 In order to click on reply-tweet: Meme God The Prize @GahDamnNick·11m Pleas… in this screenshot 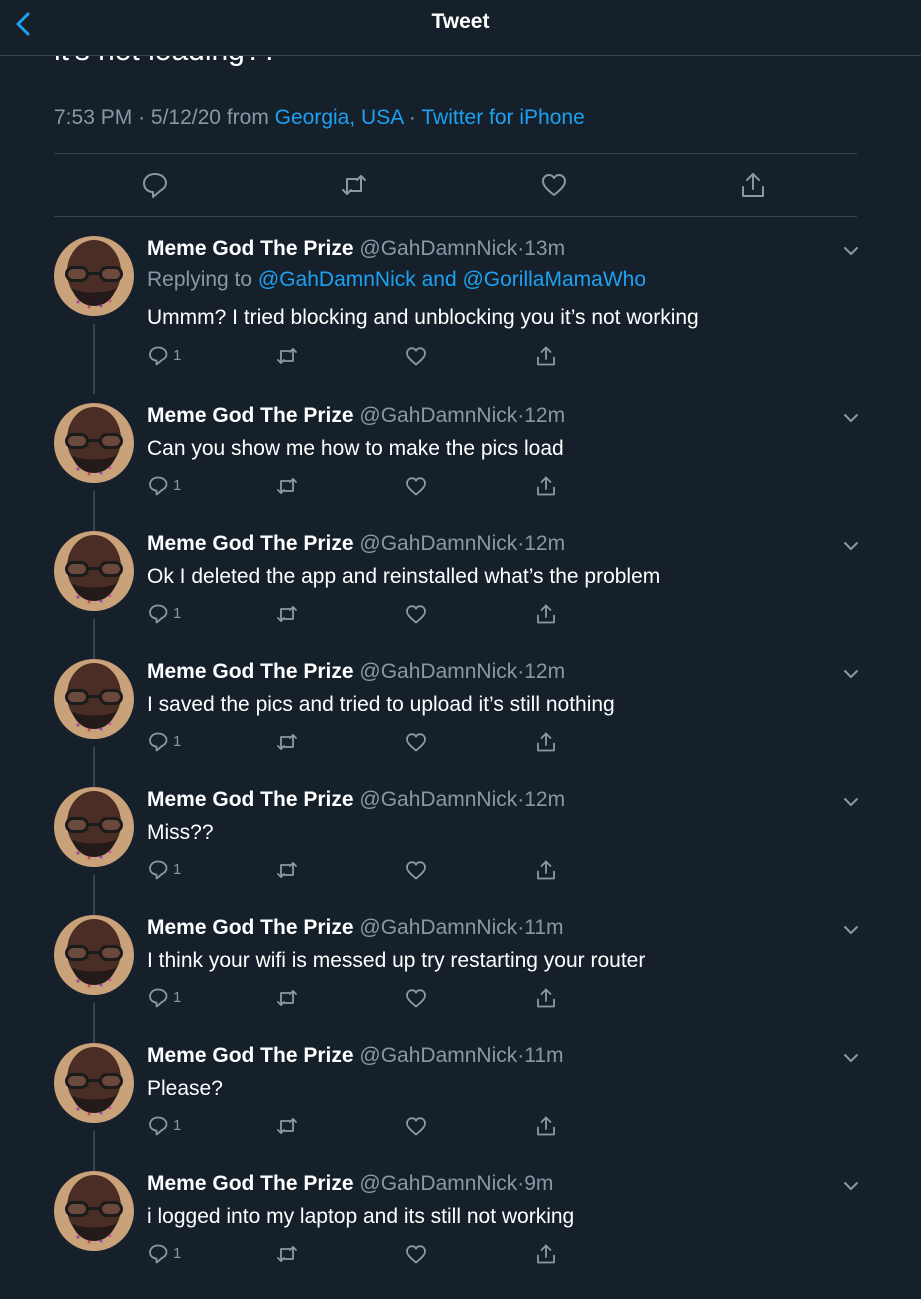, I will do `click(460, 1122)`.